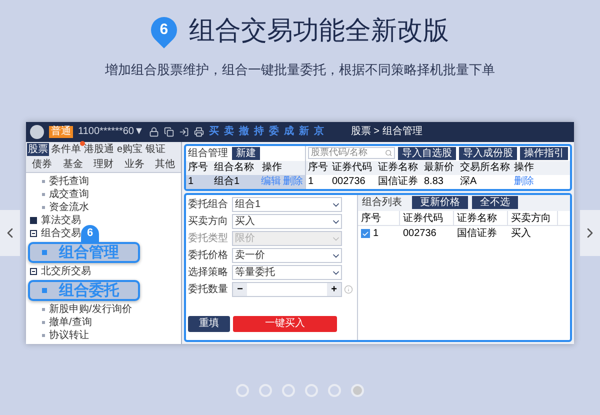 The width and height of the screenshot is (600, 415). I want to click on next-button, so click(590, 233).